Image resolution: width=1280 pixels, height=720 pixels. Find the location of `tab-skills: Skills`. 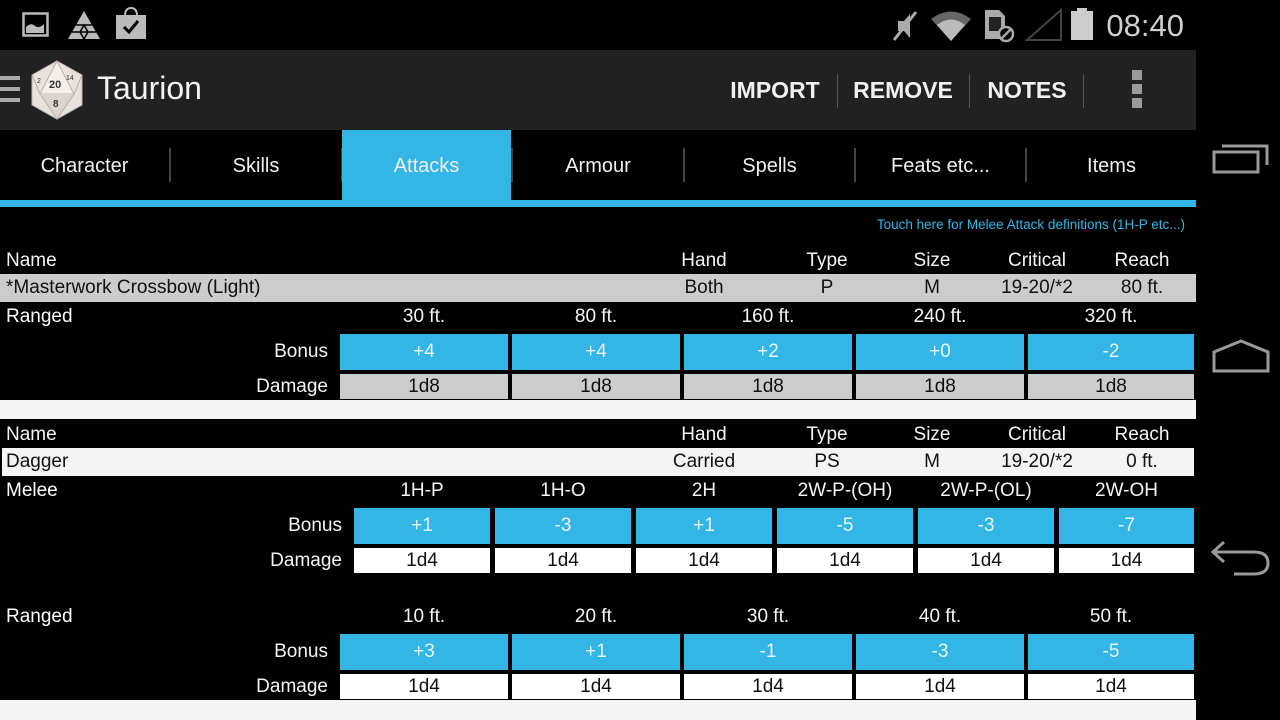

tab-skills: Skills is located at coordinates (256, 165).